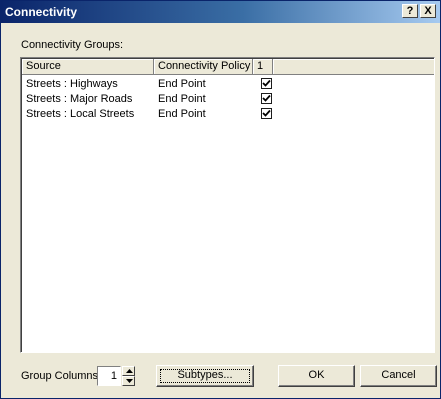  I want to click on spin-up-button, so click(128, 371).